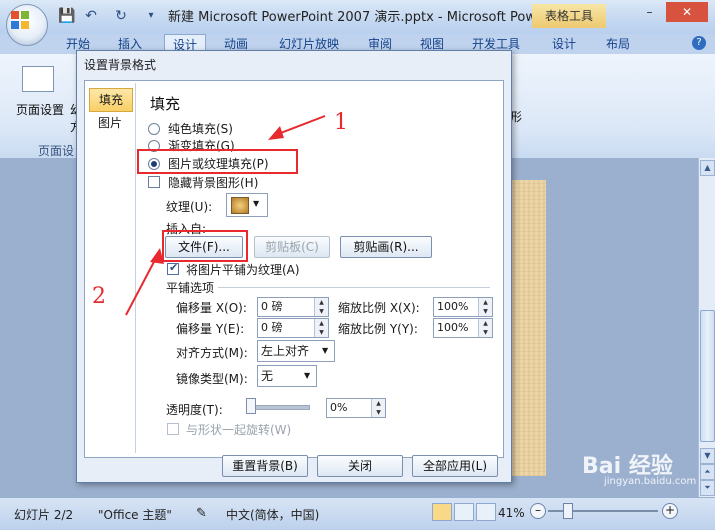 This screenshot has height=530, width=715. What do you see at coordinates (453, 306) in the screenshot?
I see `scale-x-value: 100%` at bounding box center [453, 306].